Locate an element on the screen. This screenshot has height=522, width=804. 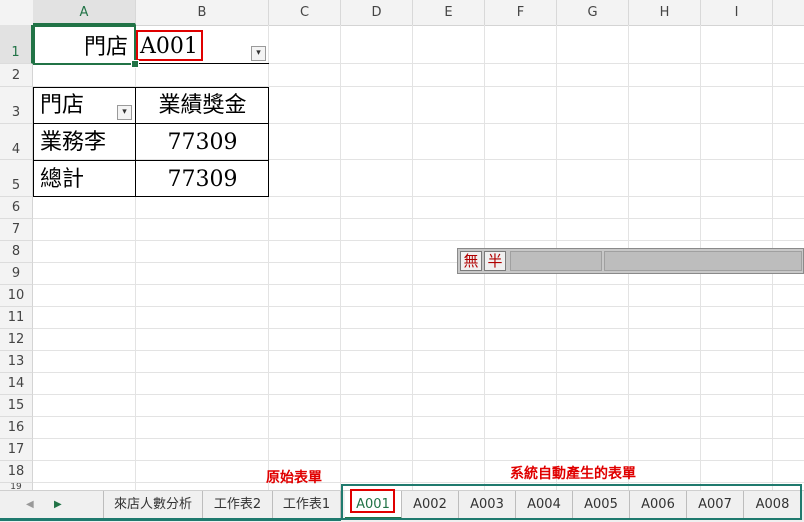
row-header-9: 9 is located at coordinates (16, 274).